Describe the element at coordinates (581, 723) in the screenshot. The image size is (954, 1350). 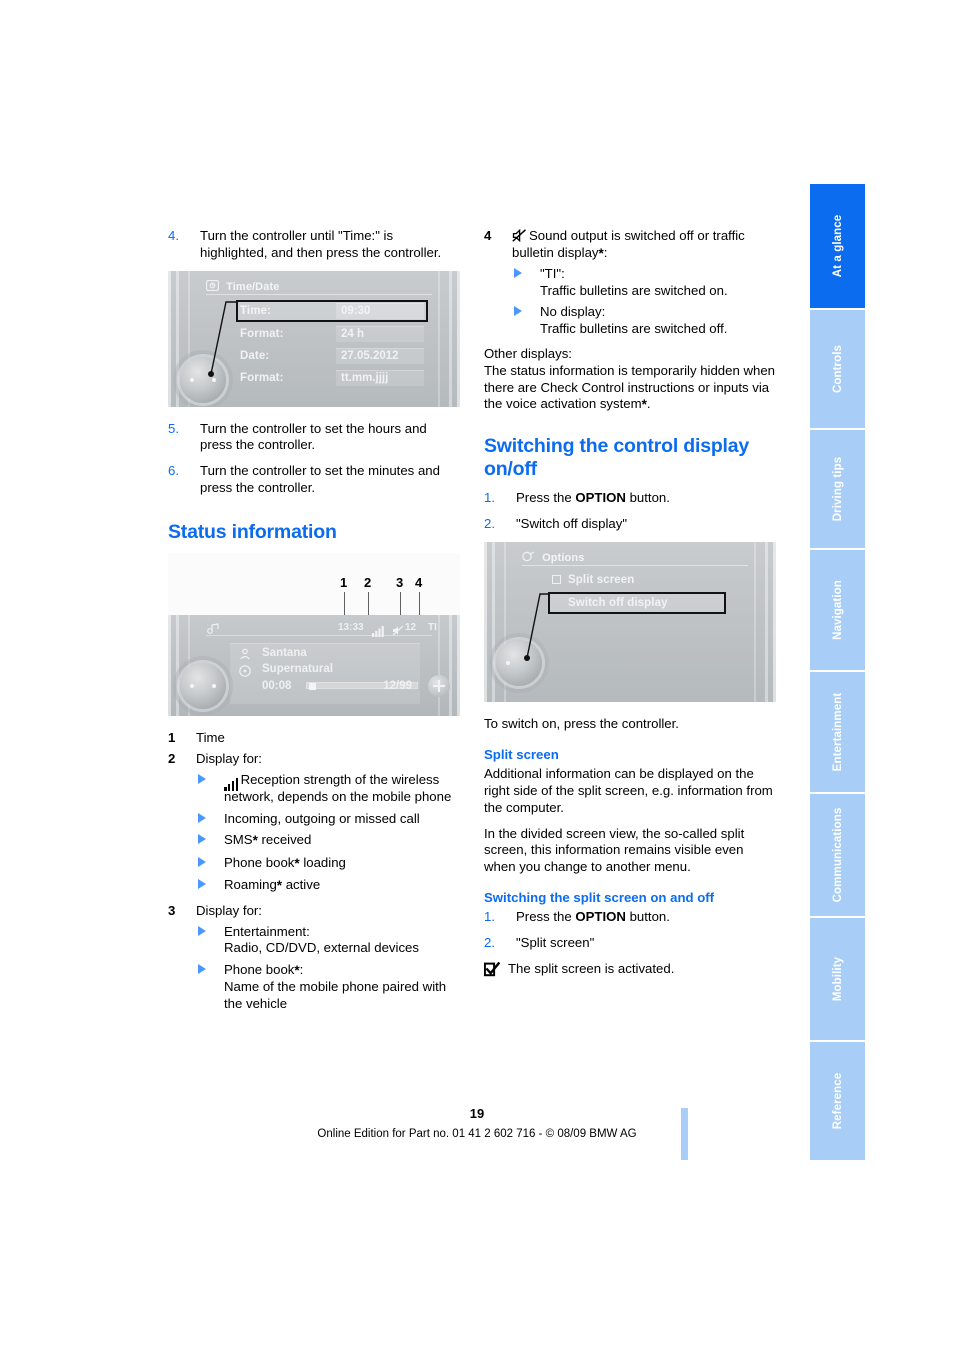
I see `switch-on-note: To switch on, press the controller.` at that location.